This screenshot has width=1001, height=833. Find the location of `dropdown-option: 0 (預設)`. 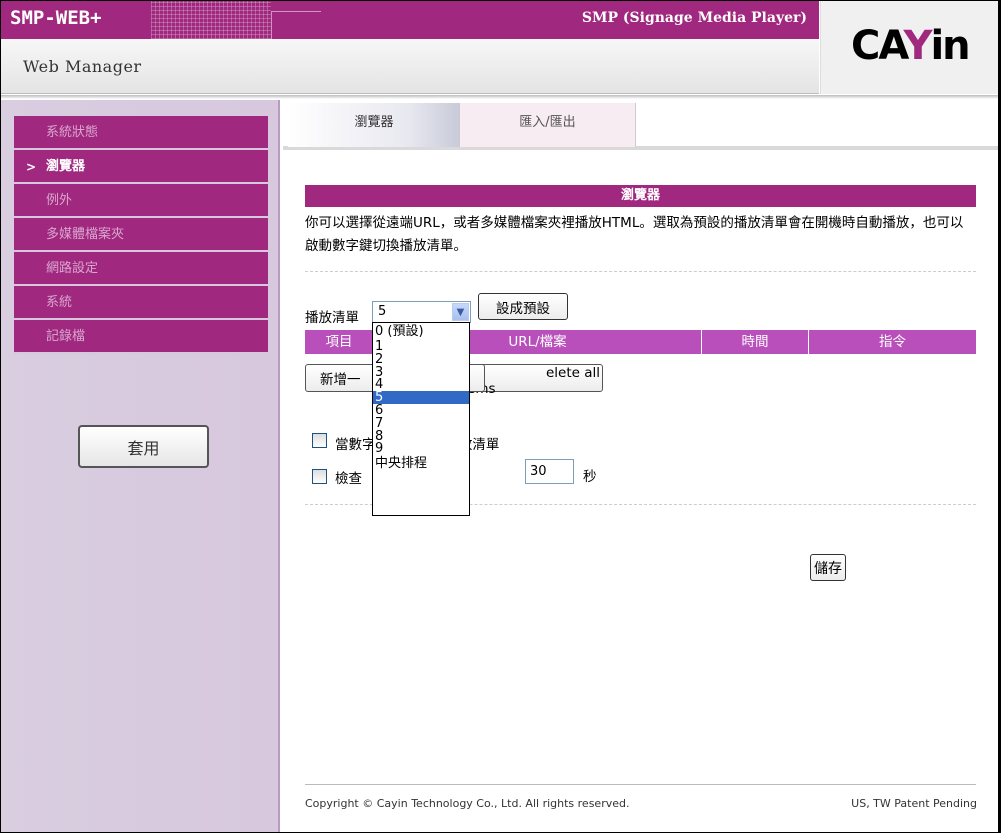

dropdown-option: 0 (預設) is located at coordinates (421, 331).